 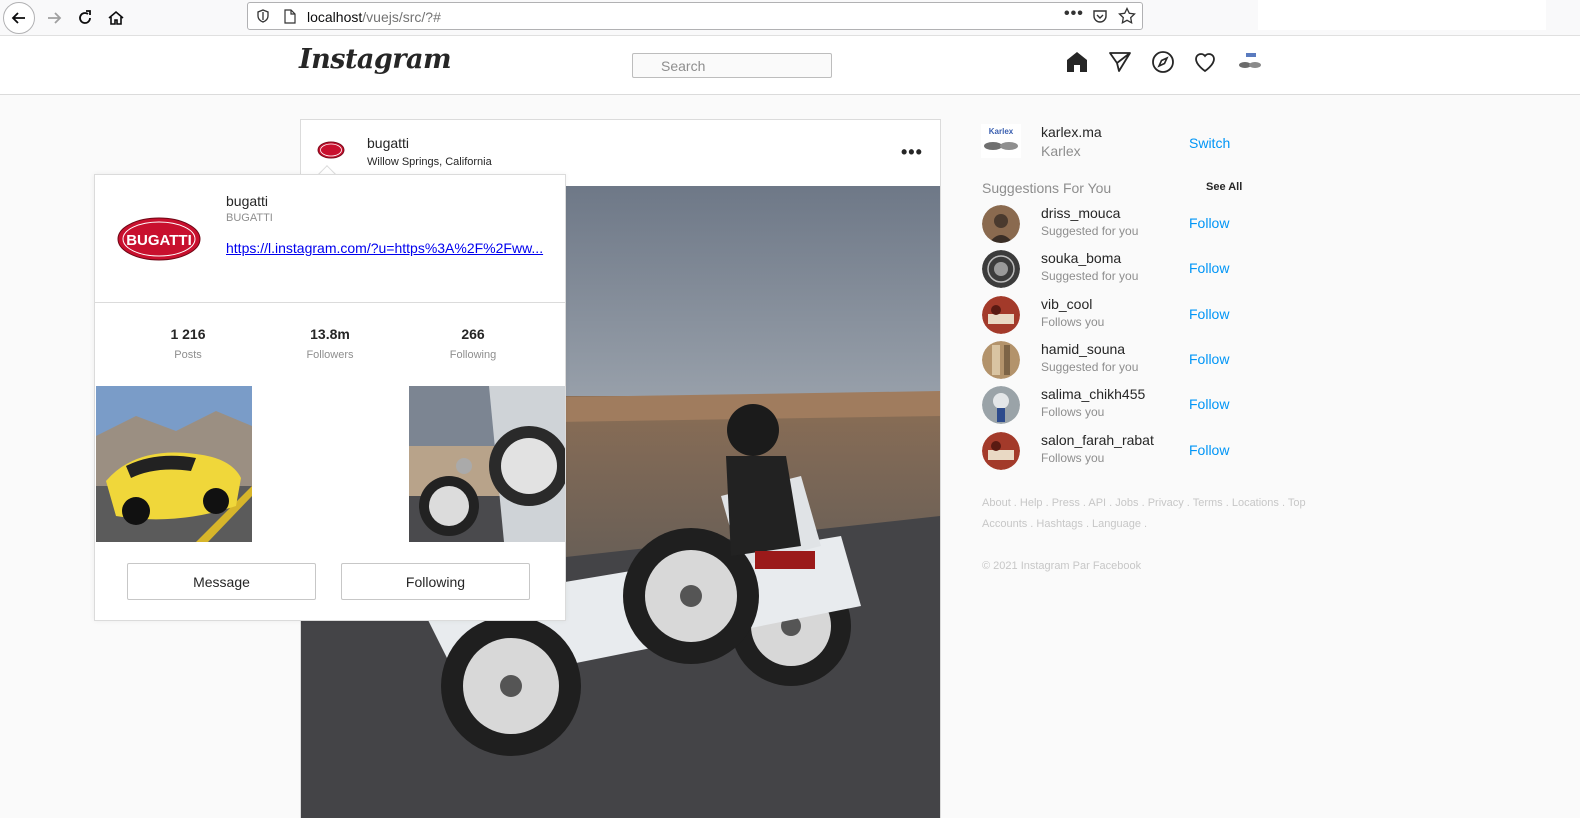 I want to click on current-user-username: karlex.ma, so click(x=1071, y=132).